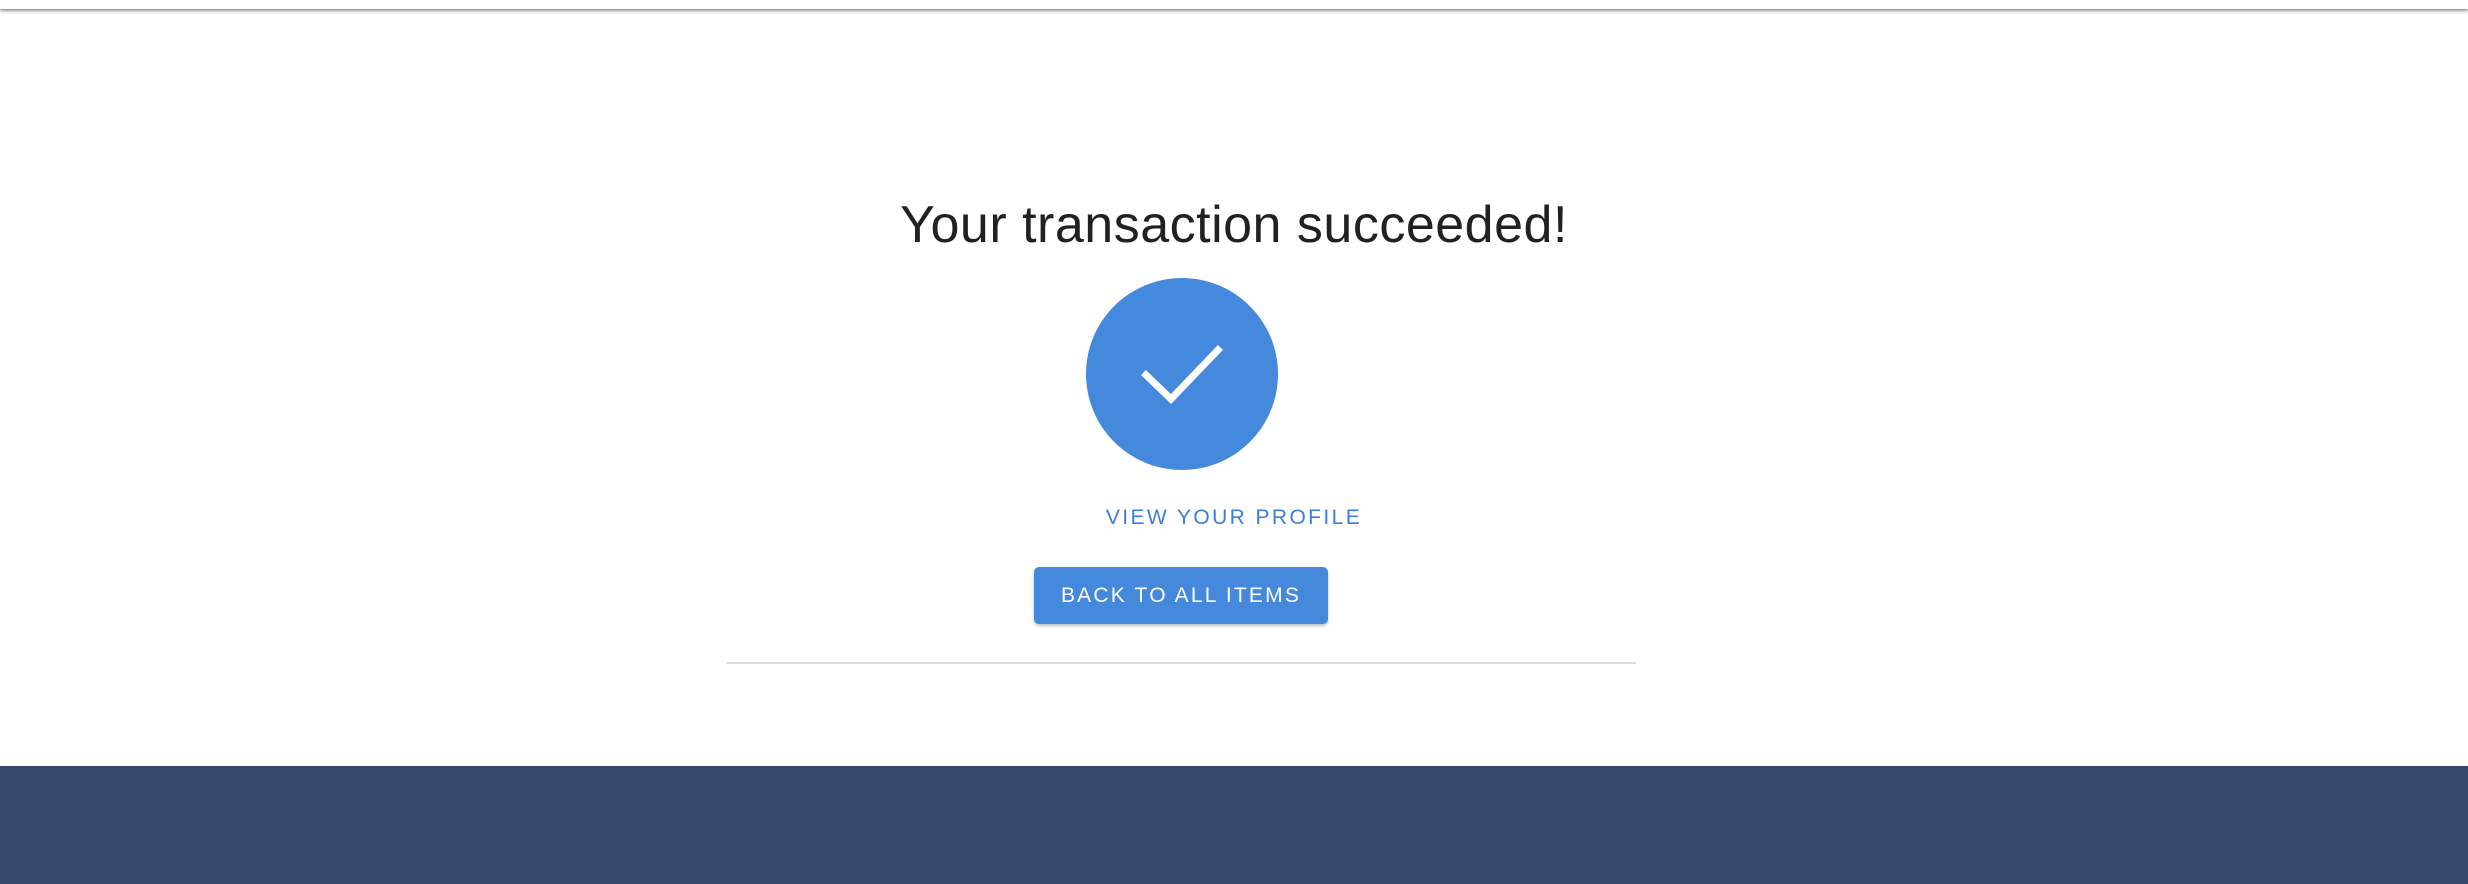 Image resolution: width=2468 pixels, height=884 pixels. I want to click on page-footer, so click(1234, 825).